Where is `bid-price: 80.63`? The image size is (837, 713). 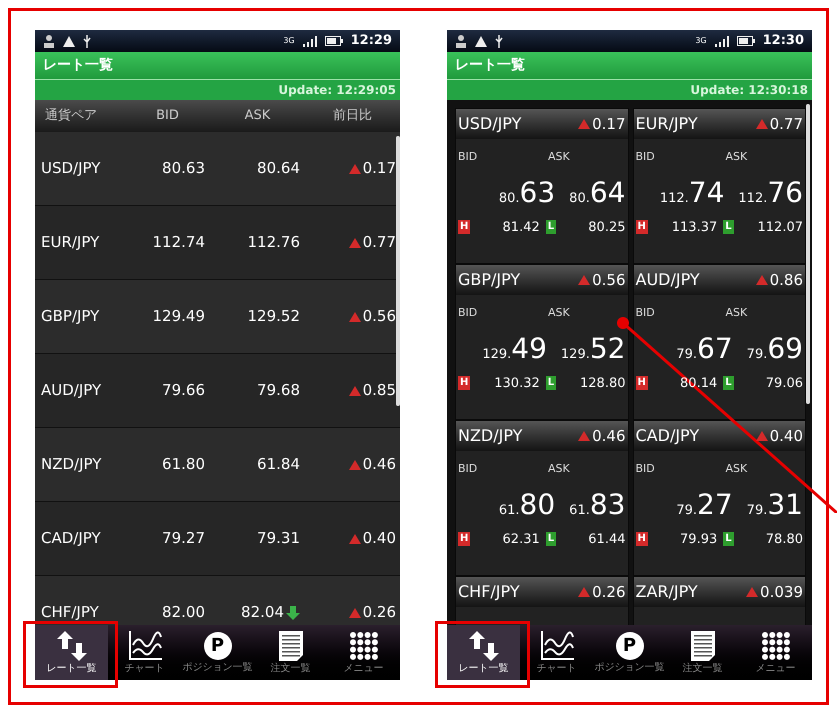 bid-price: 80.63 is located at coordinates (183, 169).